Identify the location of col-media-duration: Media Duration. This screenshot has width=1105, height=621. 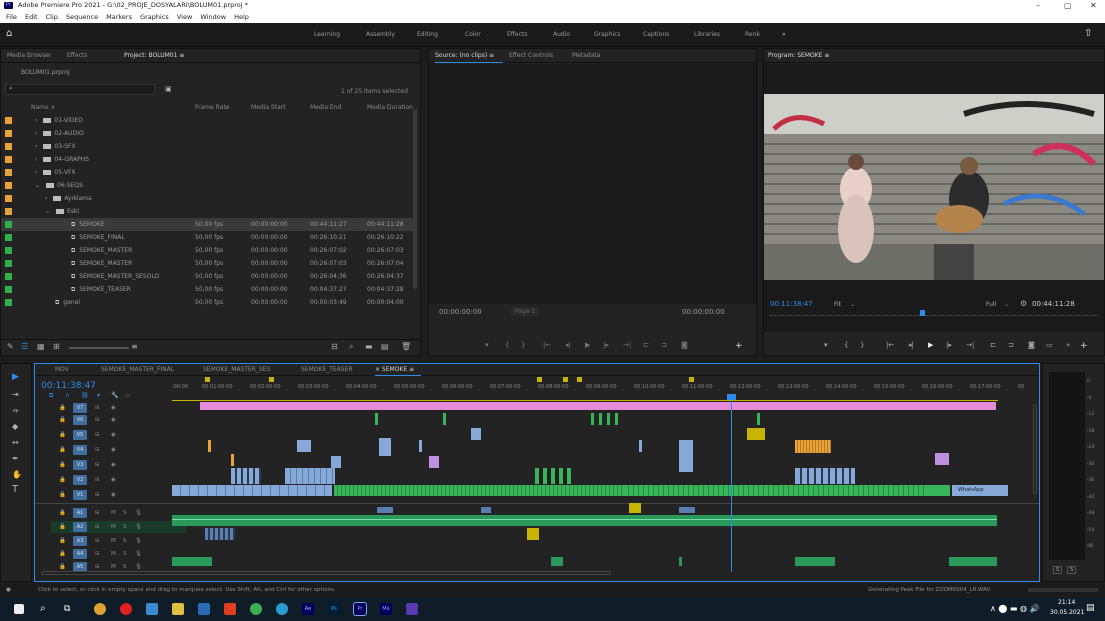
(390, 107).